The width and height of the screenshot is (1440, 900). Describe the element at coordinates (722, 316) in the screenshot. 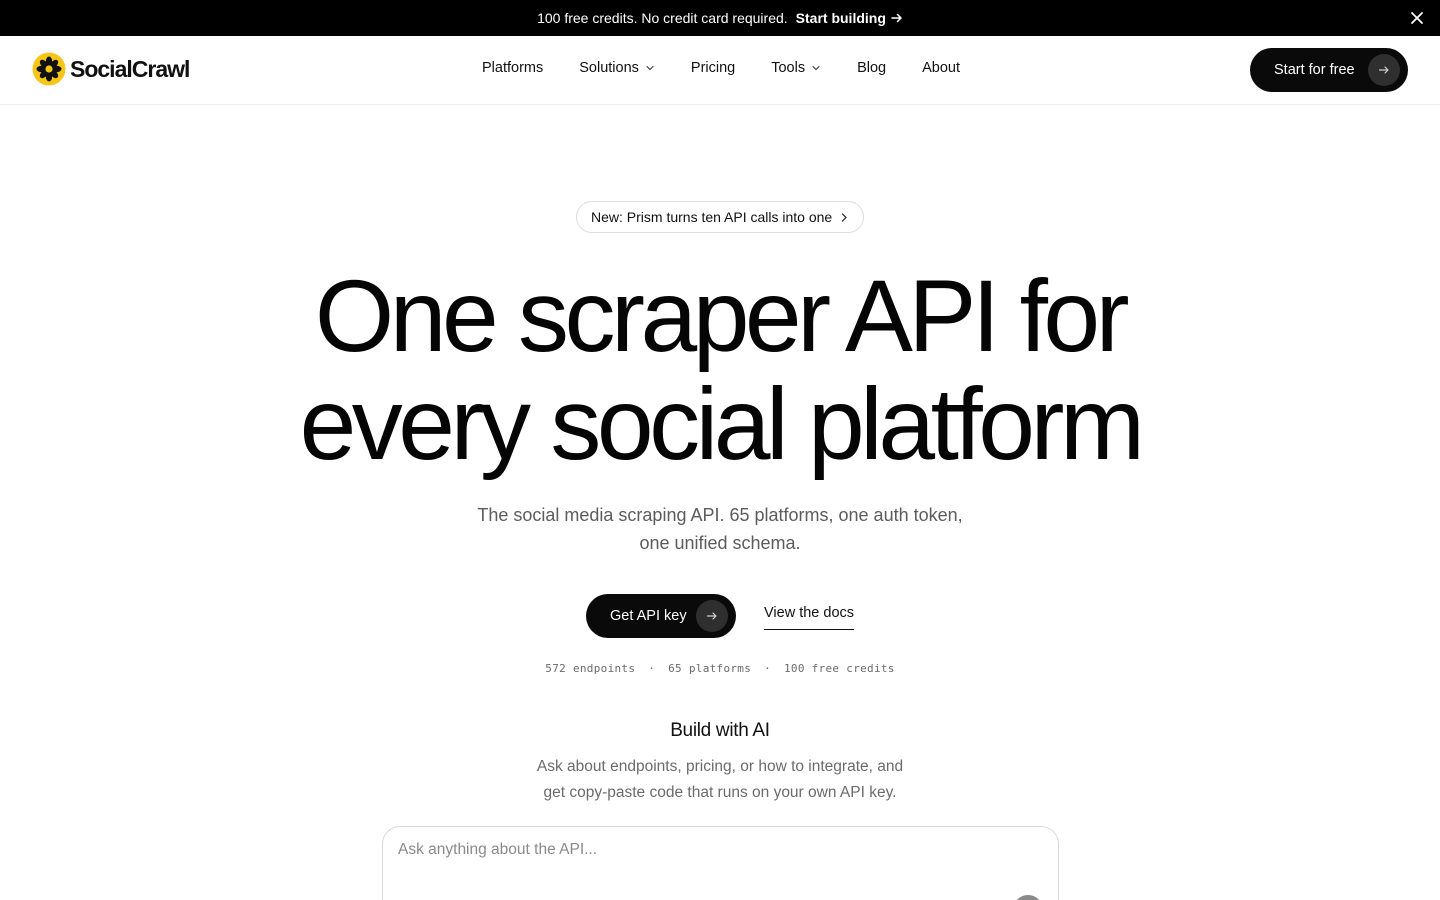

I see `headline-line-1: One scraper API for` at that location.